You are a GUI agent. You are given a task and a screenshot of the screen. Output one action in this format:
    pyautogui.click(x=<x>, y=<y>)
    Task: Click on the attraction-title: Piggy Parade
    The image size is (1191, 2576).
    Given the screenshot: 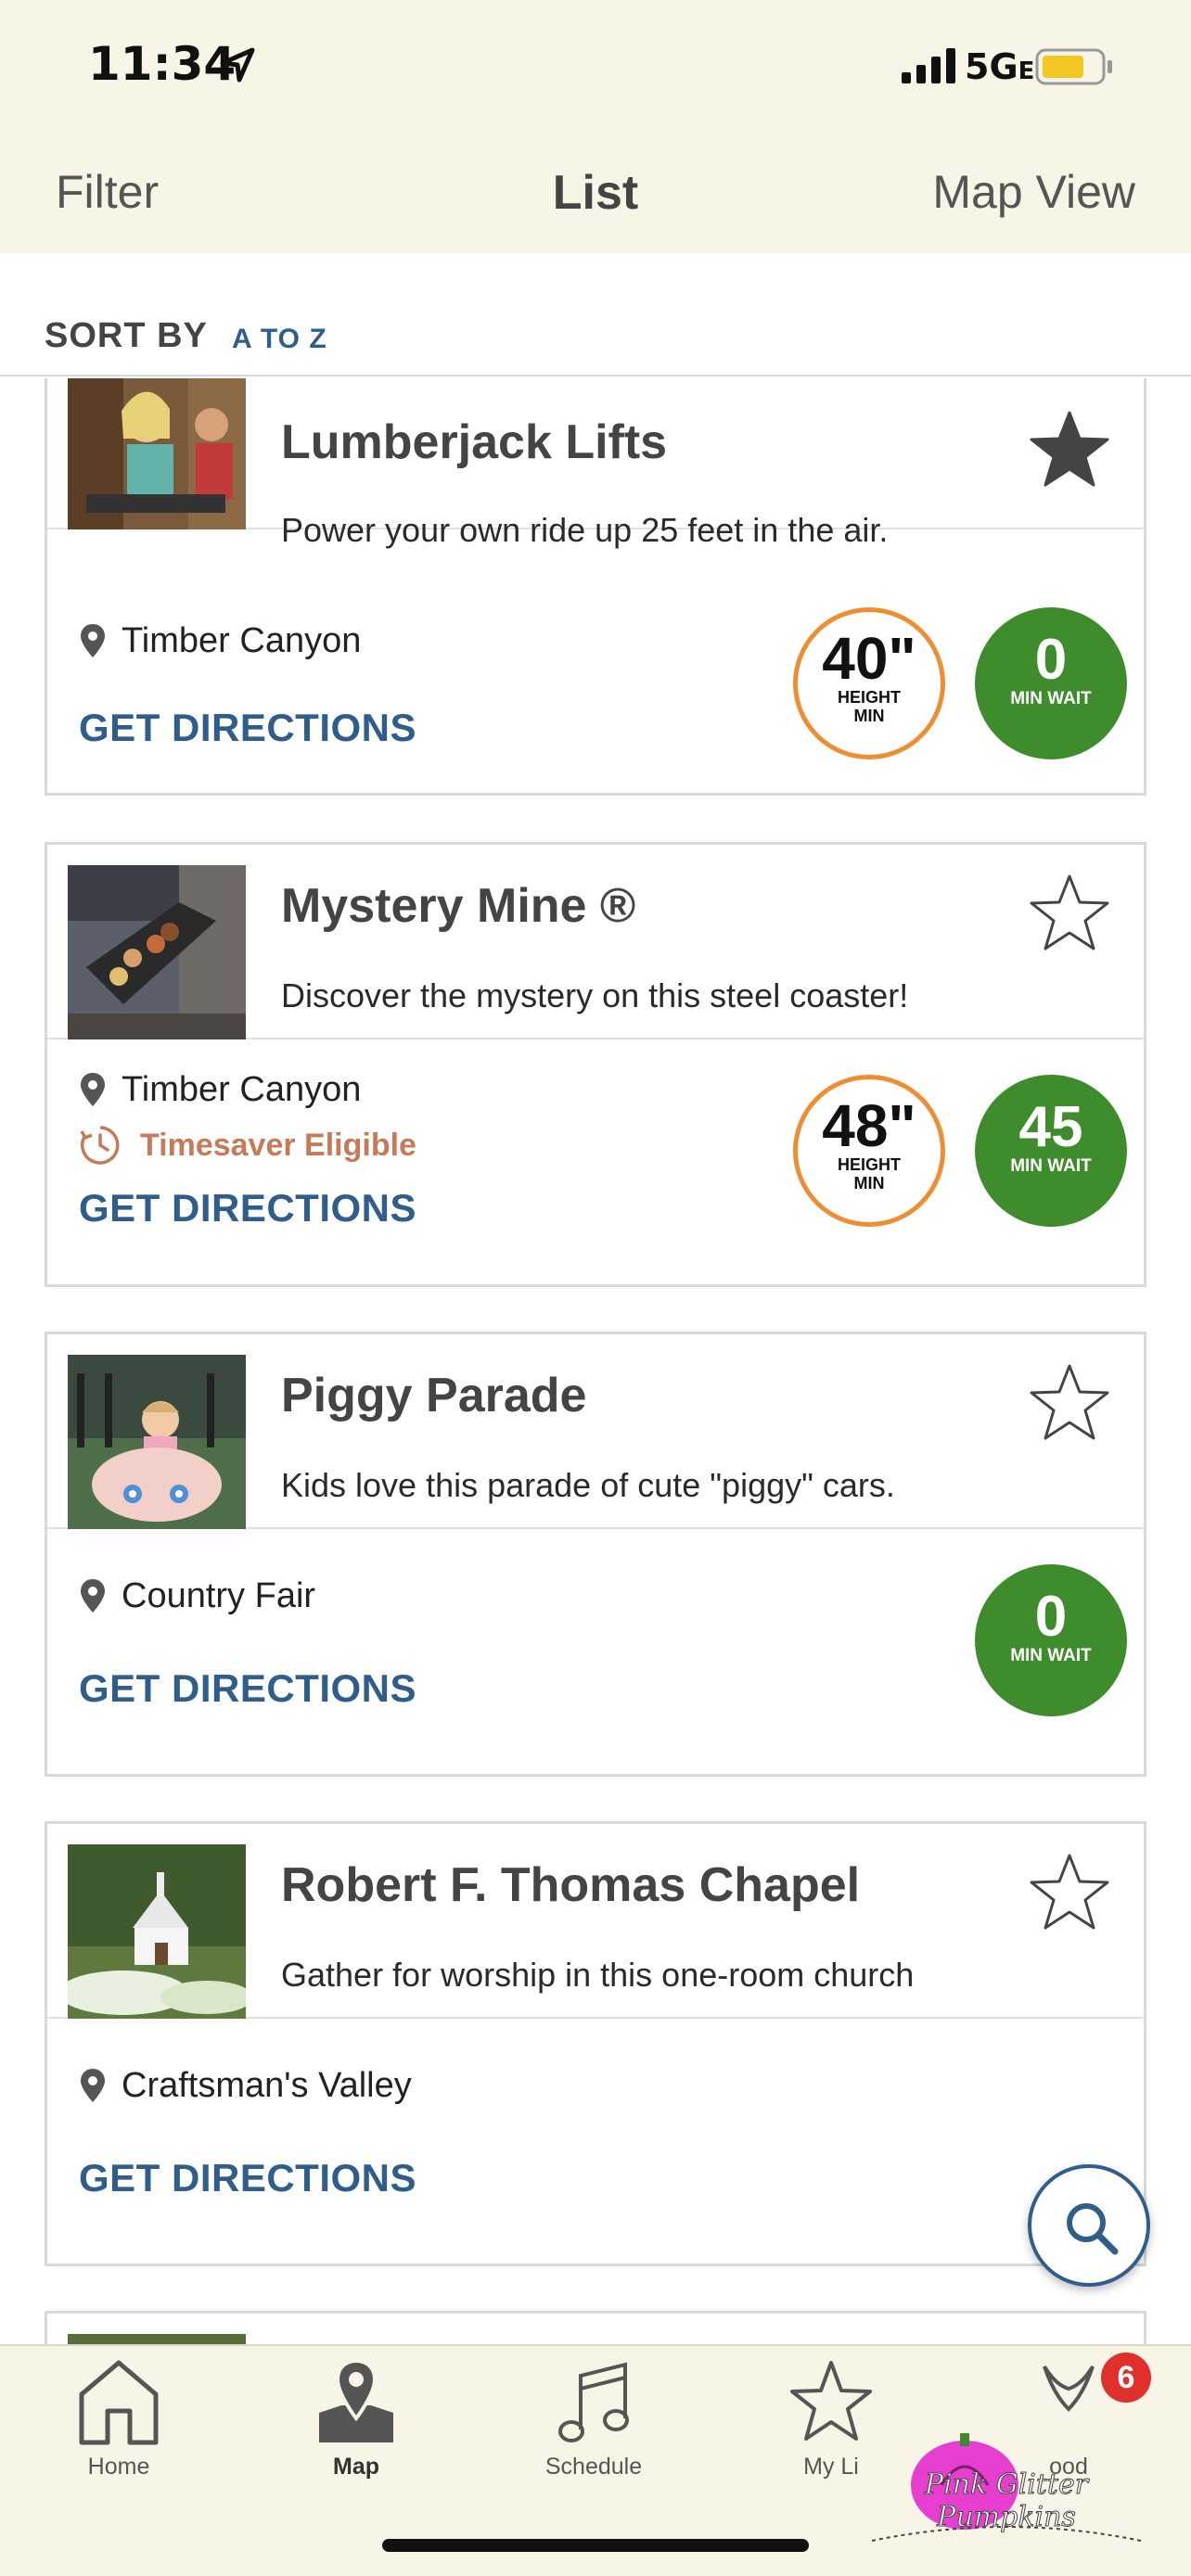 What is the action you would take?
    pyautogui.click(x=434, y=1396)
    